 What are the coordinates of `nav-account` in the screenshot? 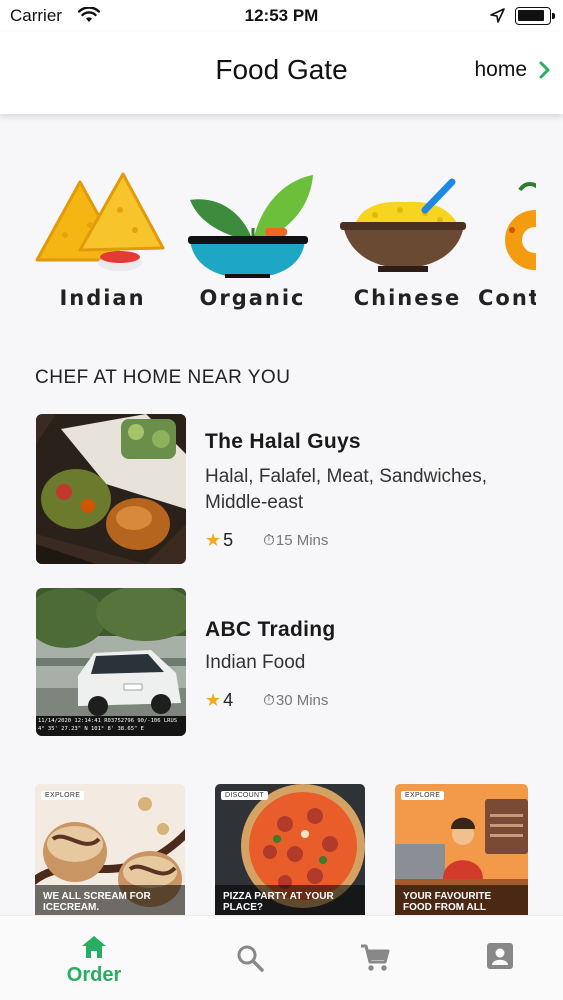 It's located at (496, 958).